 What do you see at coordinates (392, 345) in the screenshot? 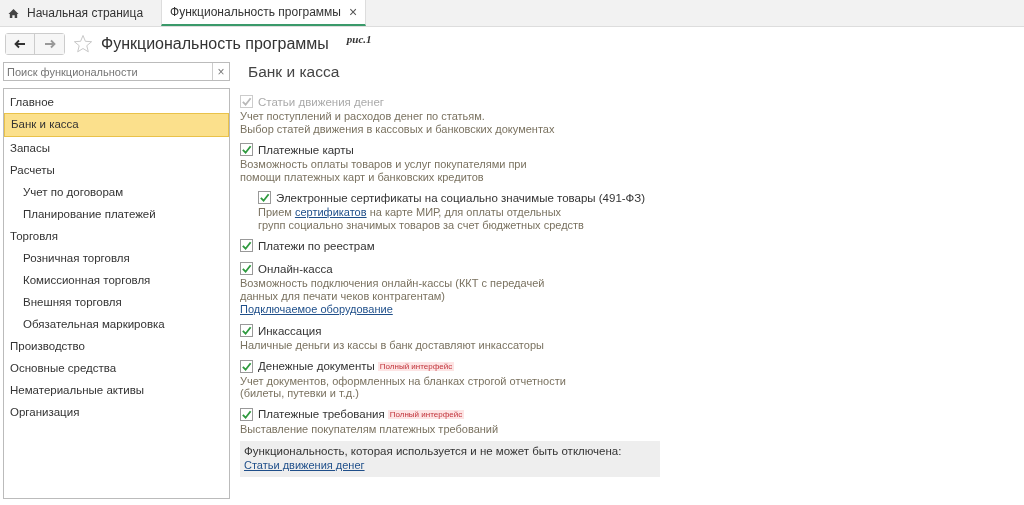
I see `option-description: Наличные деньги из кассы в банк доставляют инкассаторы` at bounding box center [392, 345].